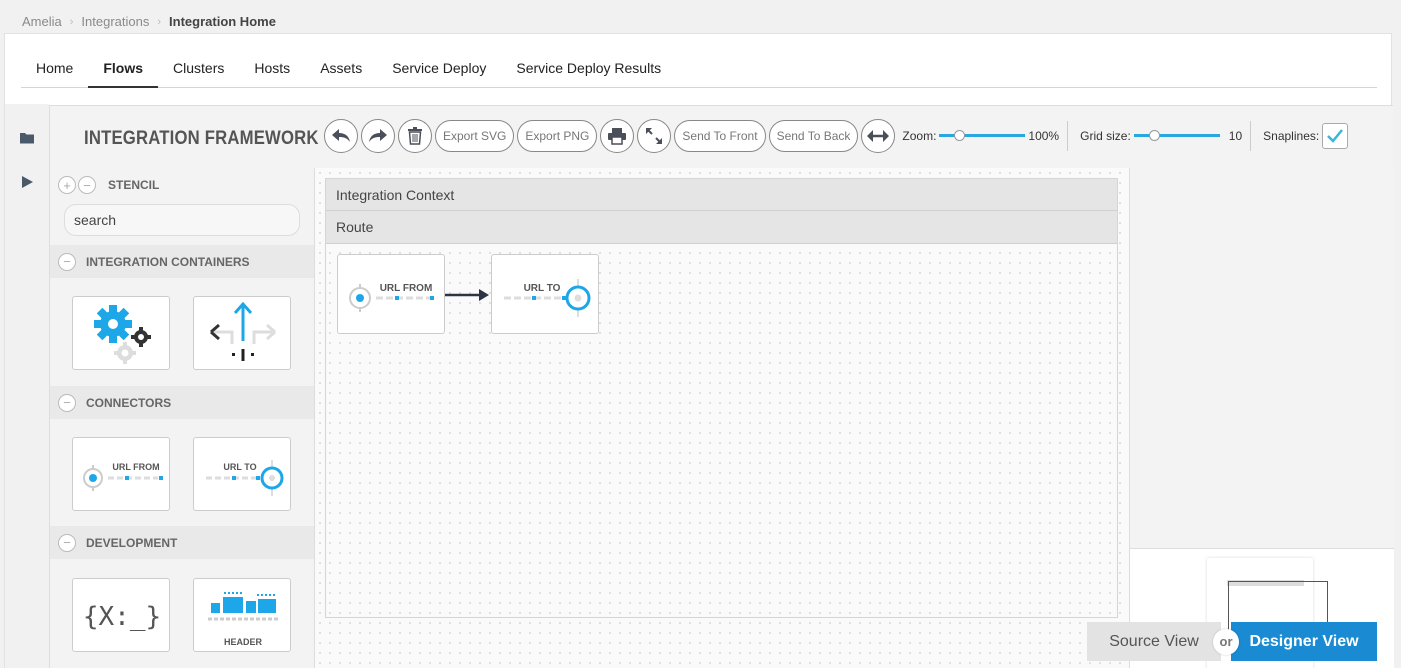 The height and width of the screenshot is (668, 1401). I want to click on expression-label: {X:_}, so click(122, 617).